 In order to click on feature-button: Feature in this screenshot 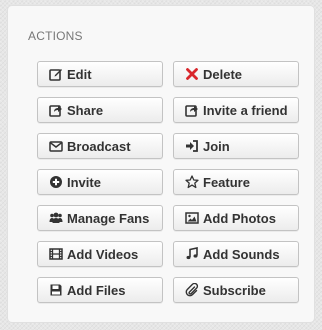, I will do `click(236, 182)`.